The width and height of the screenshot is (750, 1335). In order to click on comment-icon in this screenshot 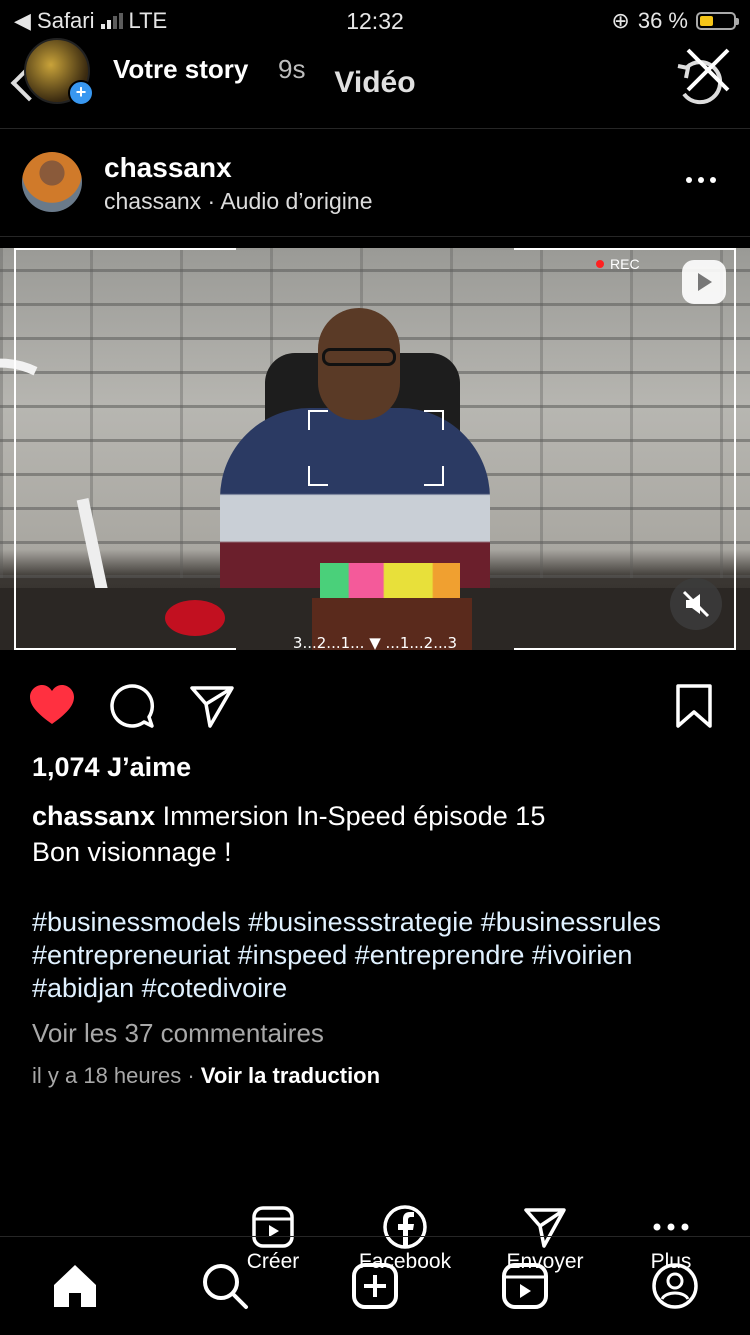, I will do `click(132, 706)`.